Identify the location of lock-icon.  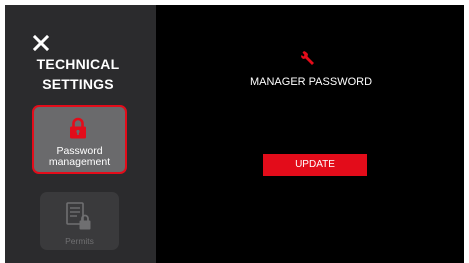
(78, 128).